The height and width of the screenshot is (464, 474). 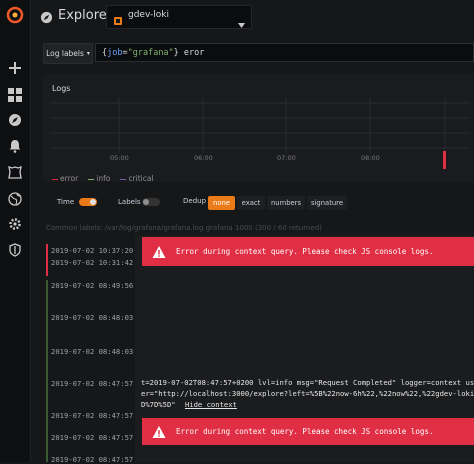 I want to click on x-tick: 07:00, so click(x=286, y=158).